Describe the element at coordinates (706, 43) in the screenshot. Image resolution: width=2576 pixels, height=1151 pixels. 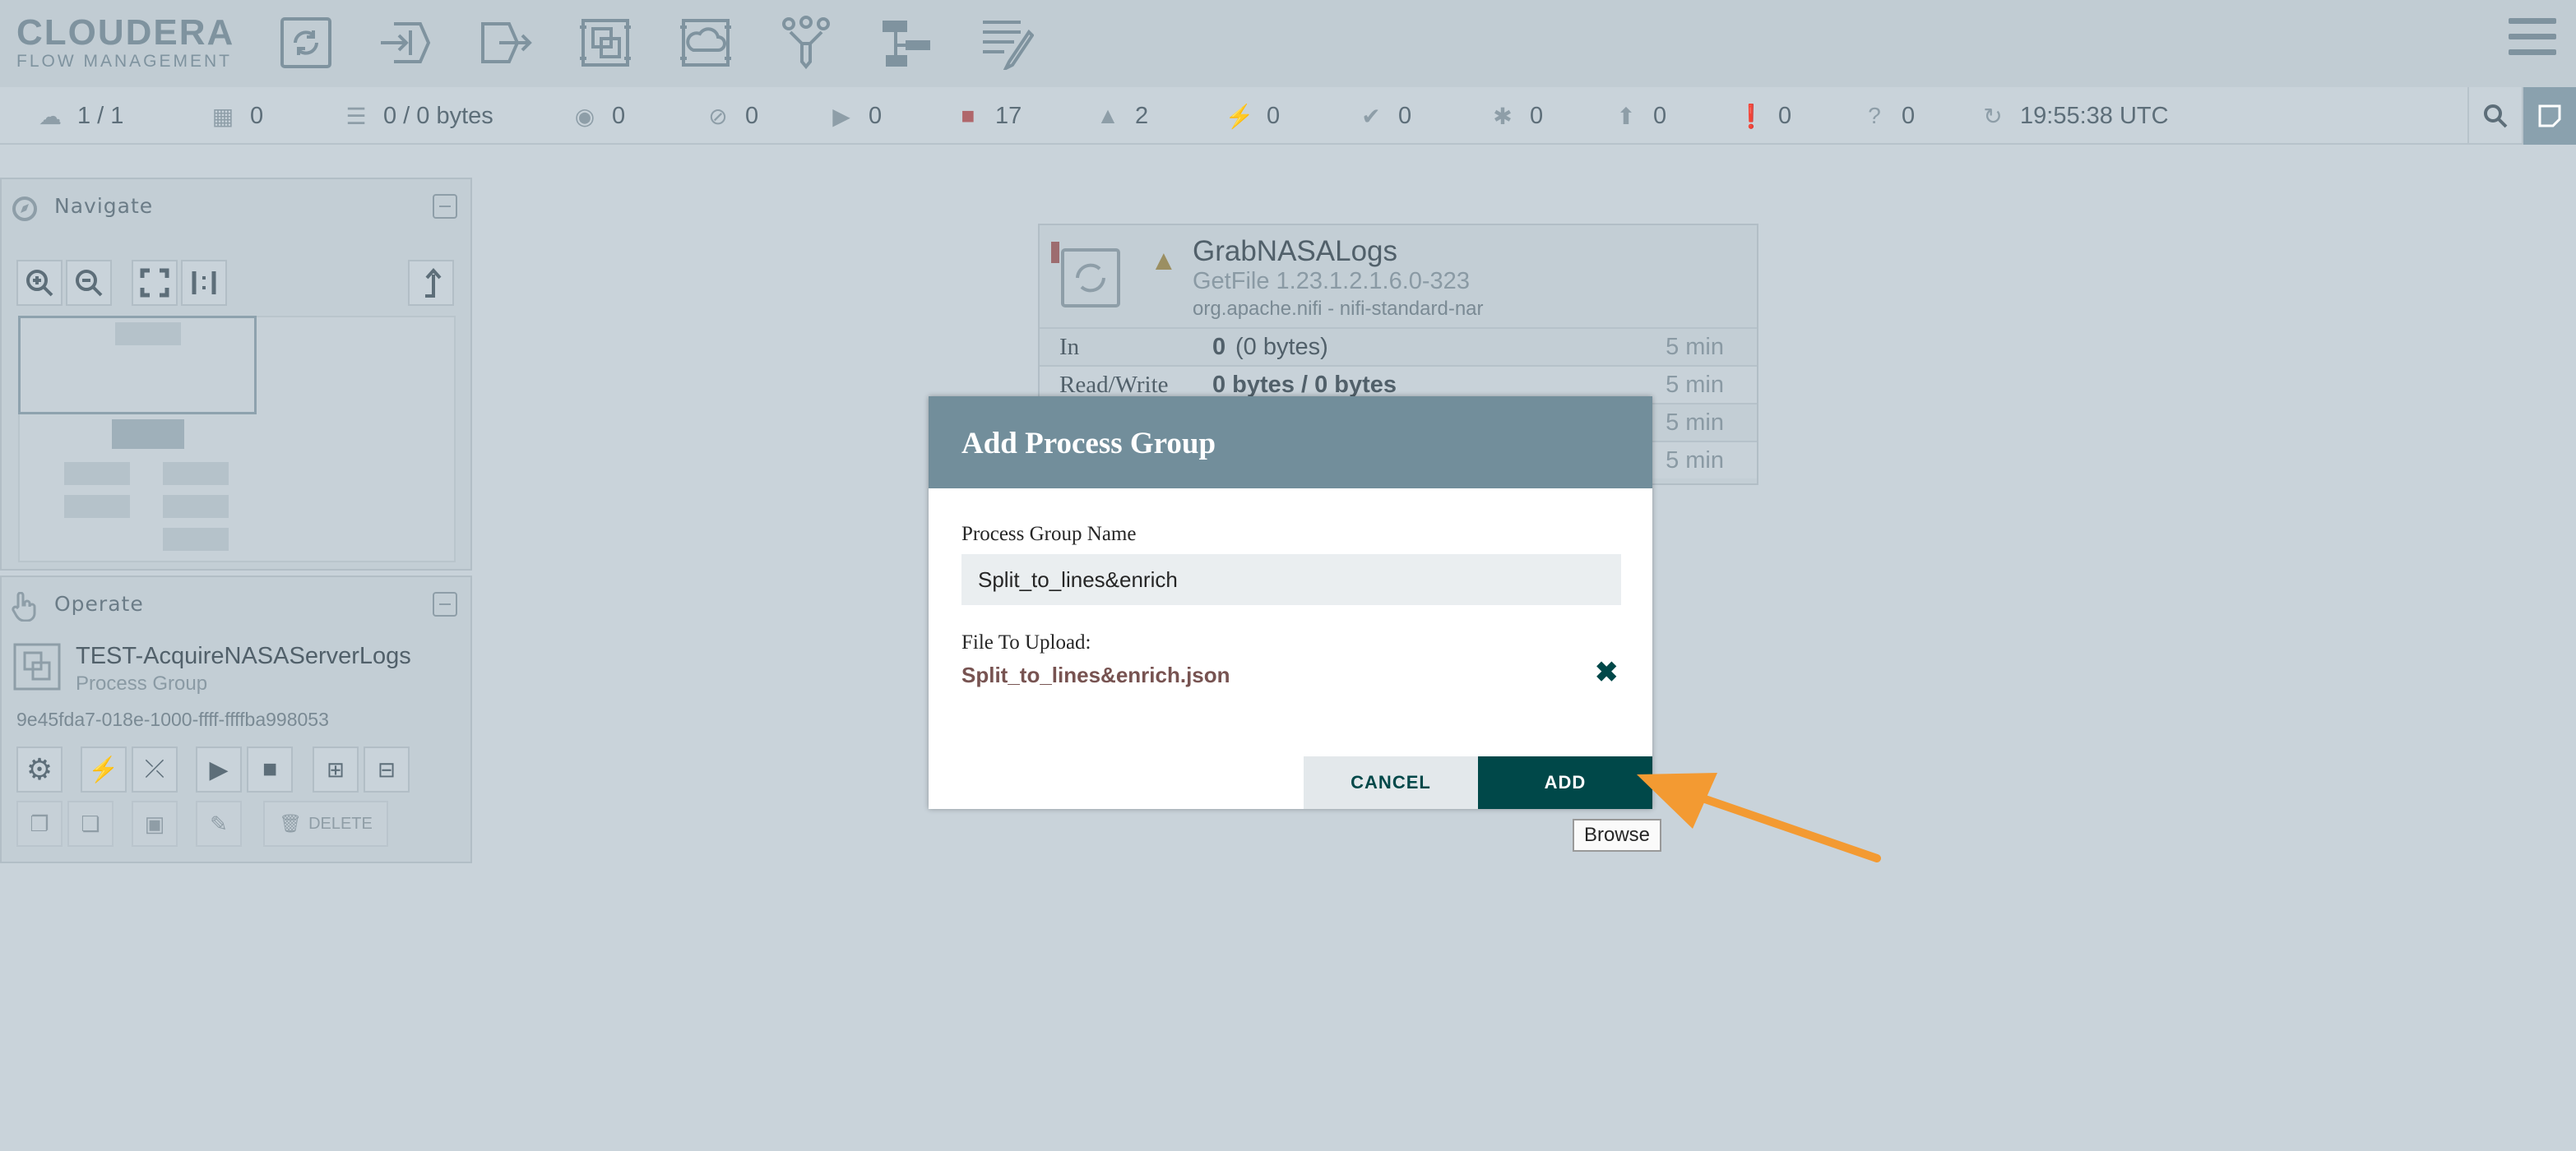
I see `remote-process-group-icon` at that location.